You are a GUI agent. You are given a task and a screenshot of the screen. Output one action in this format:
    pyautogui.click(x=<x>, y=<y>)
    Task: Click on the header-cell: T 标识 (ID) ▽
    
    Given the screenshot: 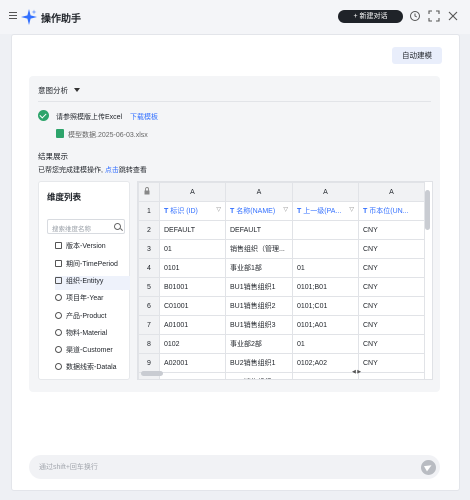 What is the action you would take?
    pyautogui.click(x=192, y=211)
    